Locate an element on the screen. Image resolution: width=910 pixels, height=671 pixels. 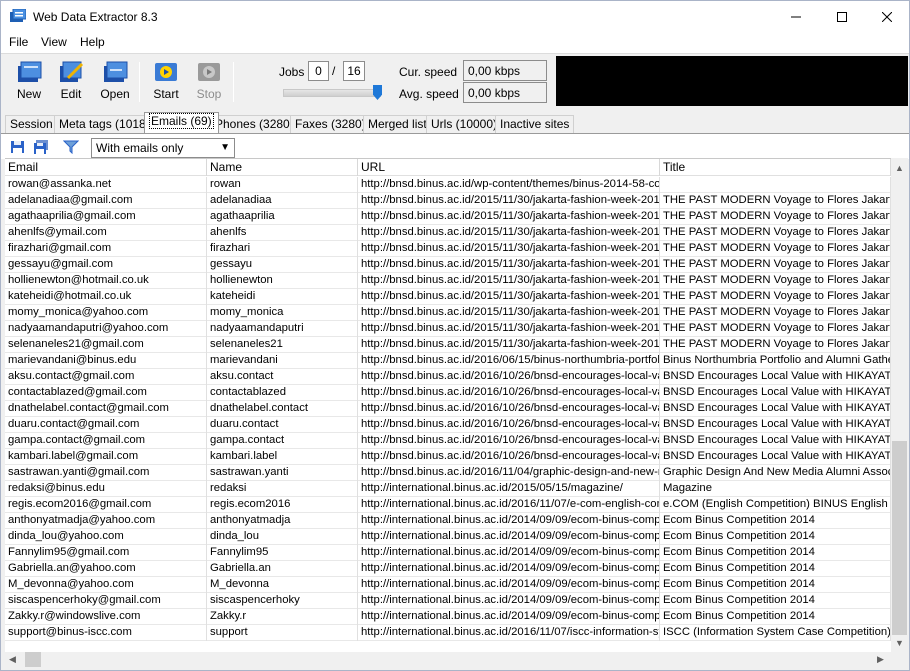
maximize-button is located at coordinates (842, 17).